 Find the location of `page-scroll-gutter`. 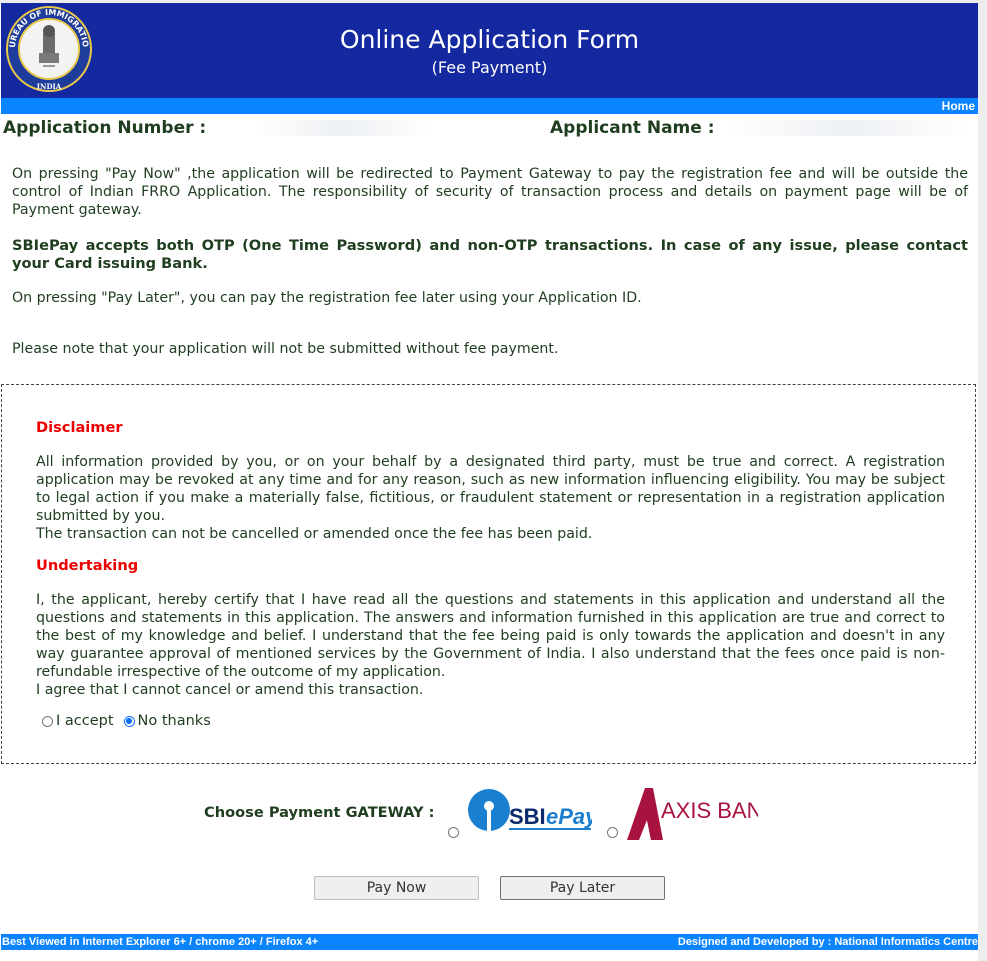

page-scroll-gutter is located at coordinates (982, 480).